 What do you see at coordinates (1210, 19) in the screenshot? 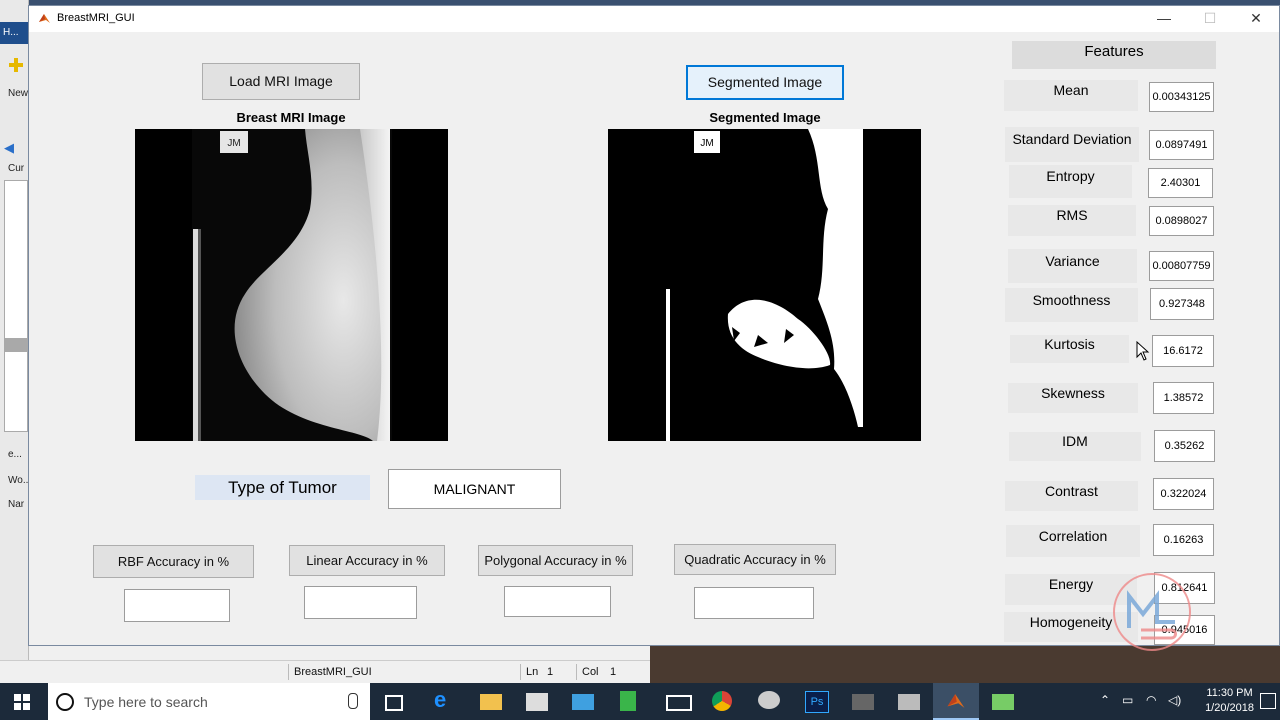
I see `maximize-button: ☐` at bounding box center [1210, 19].